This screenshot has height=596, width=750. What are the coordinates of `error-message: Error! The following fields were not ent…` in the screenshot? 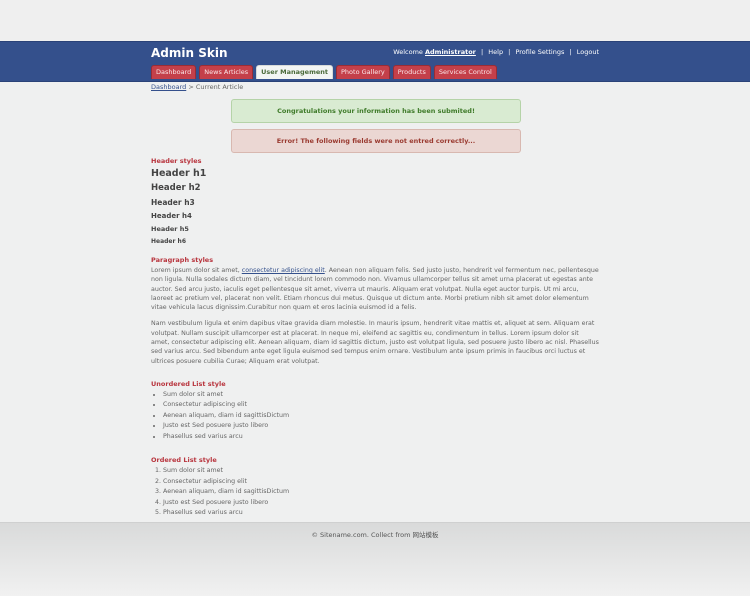 It's located at (376, 141).